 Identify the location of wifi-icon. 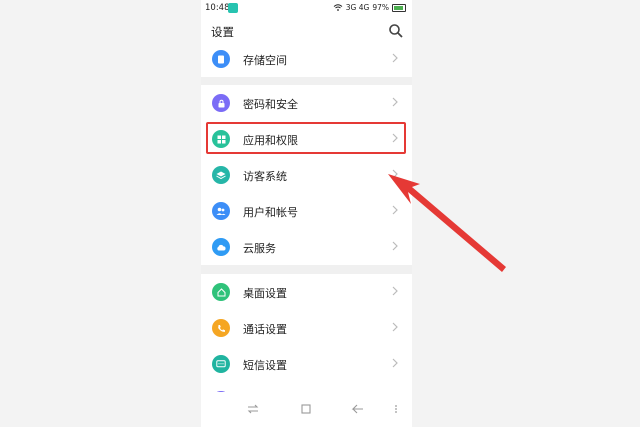
(338, 7).